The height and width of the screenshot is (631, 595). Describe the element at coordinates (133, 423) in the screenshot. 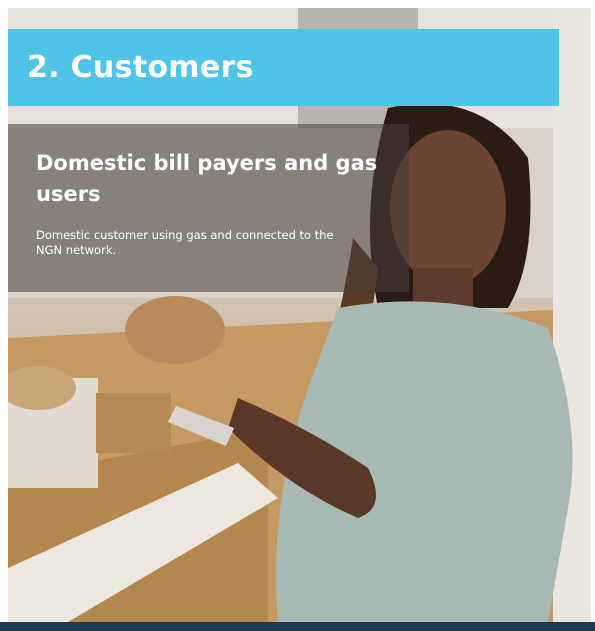

I see `small-box` at that location.